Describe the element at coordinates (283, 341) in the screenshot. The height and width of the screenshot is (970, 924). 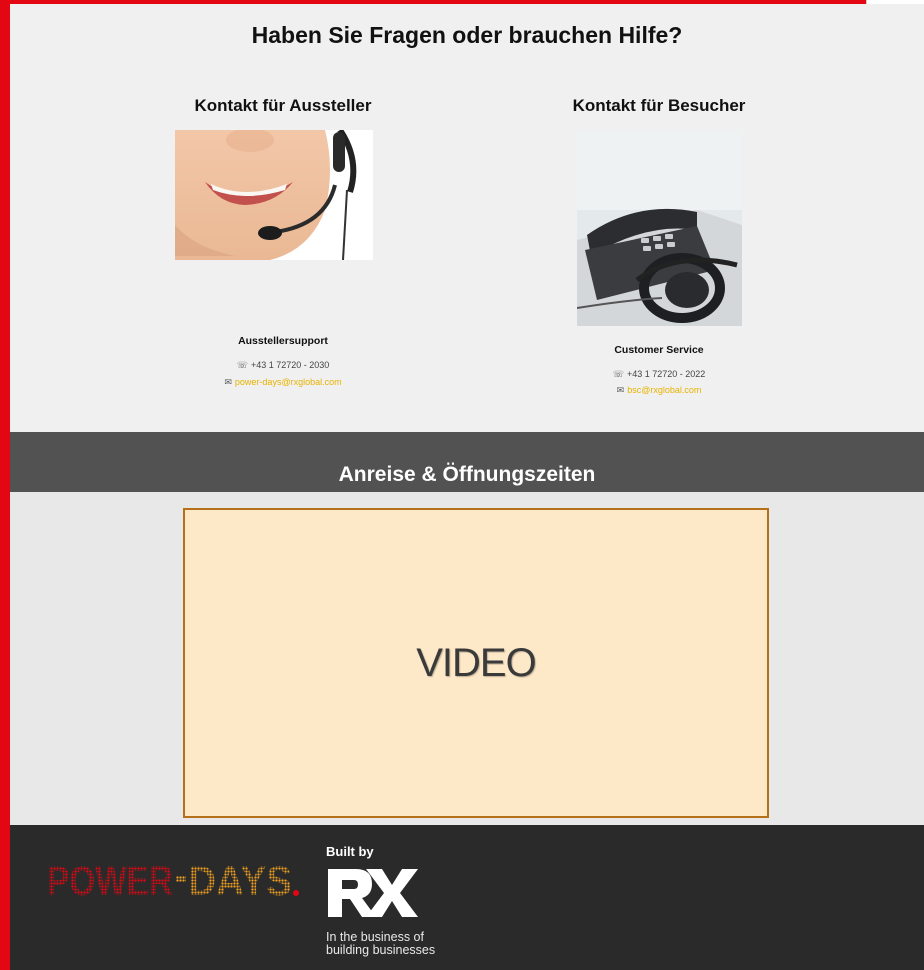
I see `exhibitor-support-name: Ausstellersupport` at that location.